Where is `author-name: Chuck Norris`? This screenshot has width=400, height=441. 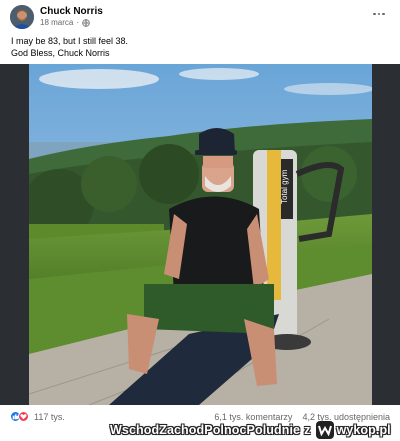 author-name: Chuck Norris is located at coordinates (71, 11).